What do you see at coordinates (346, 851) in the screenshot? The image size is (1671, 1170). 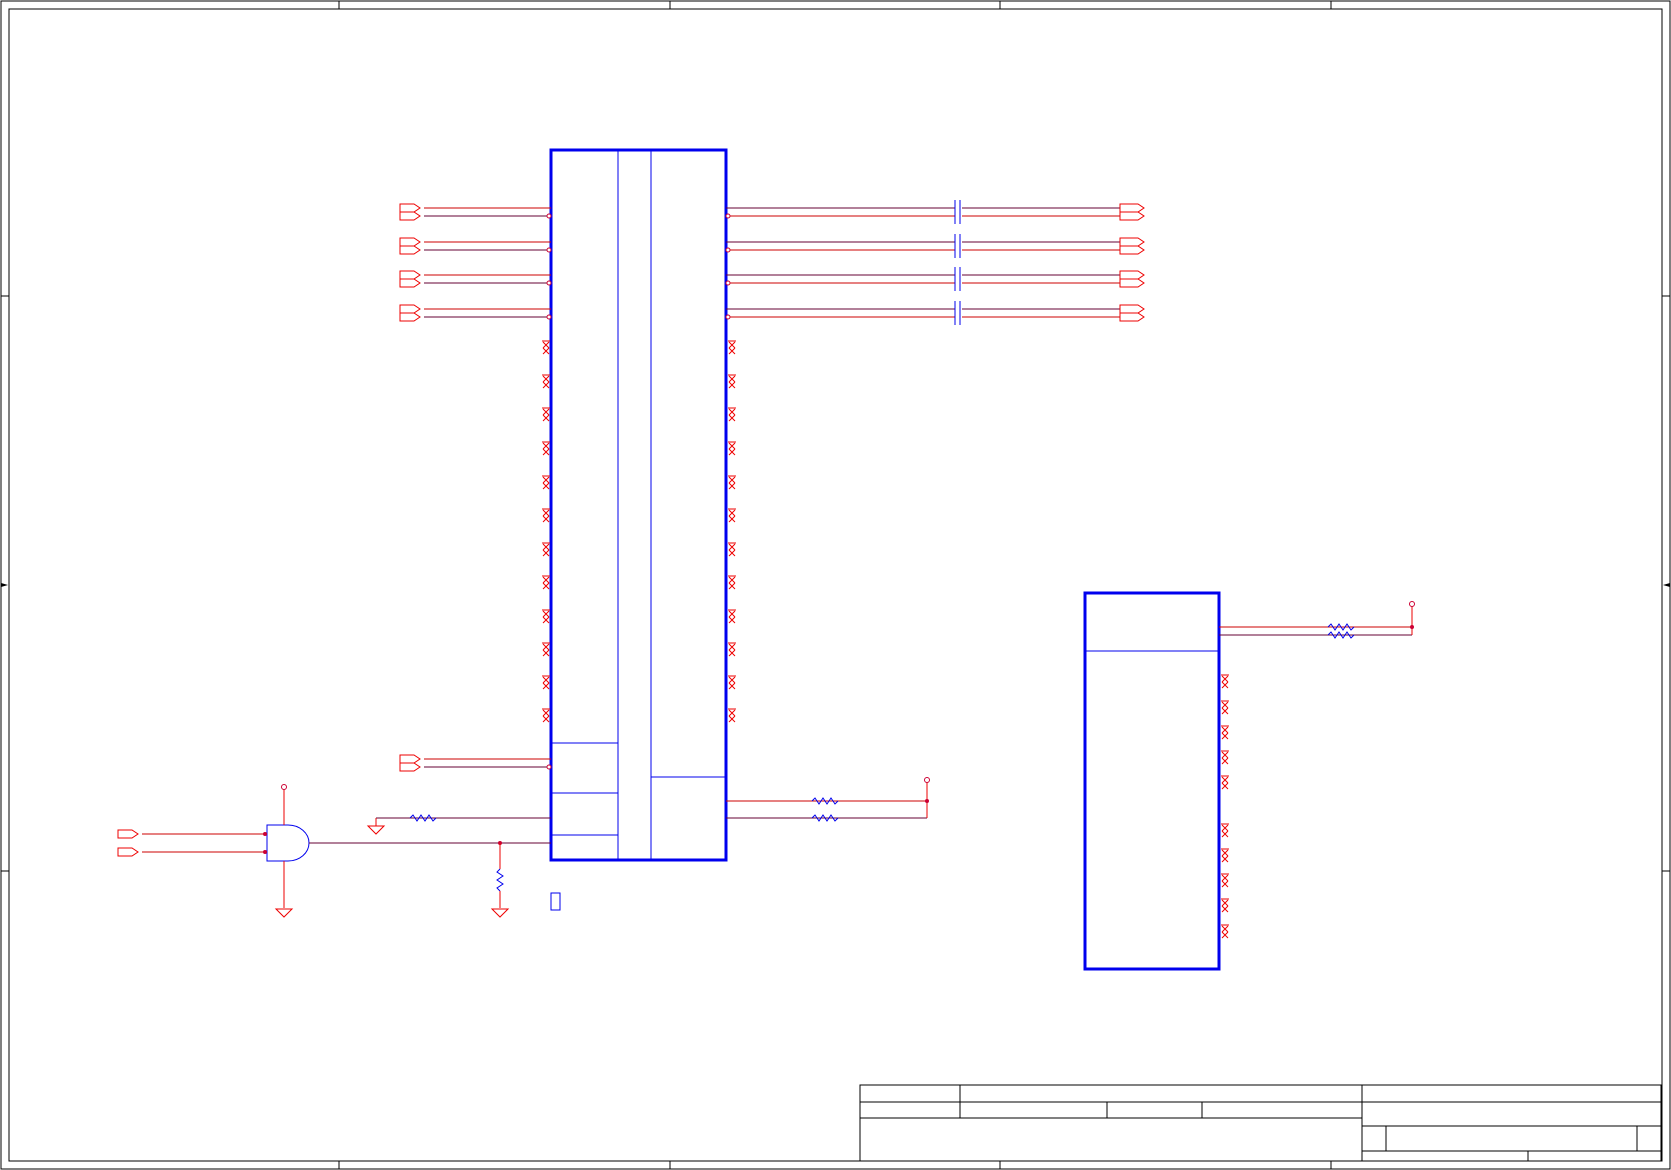 I see `and-gate` at bounding box center [346, 851].